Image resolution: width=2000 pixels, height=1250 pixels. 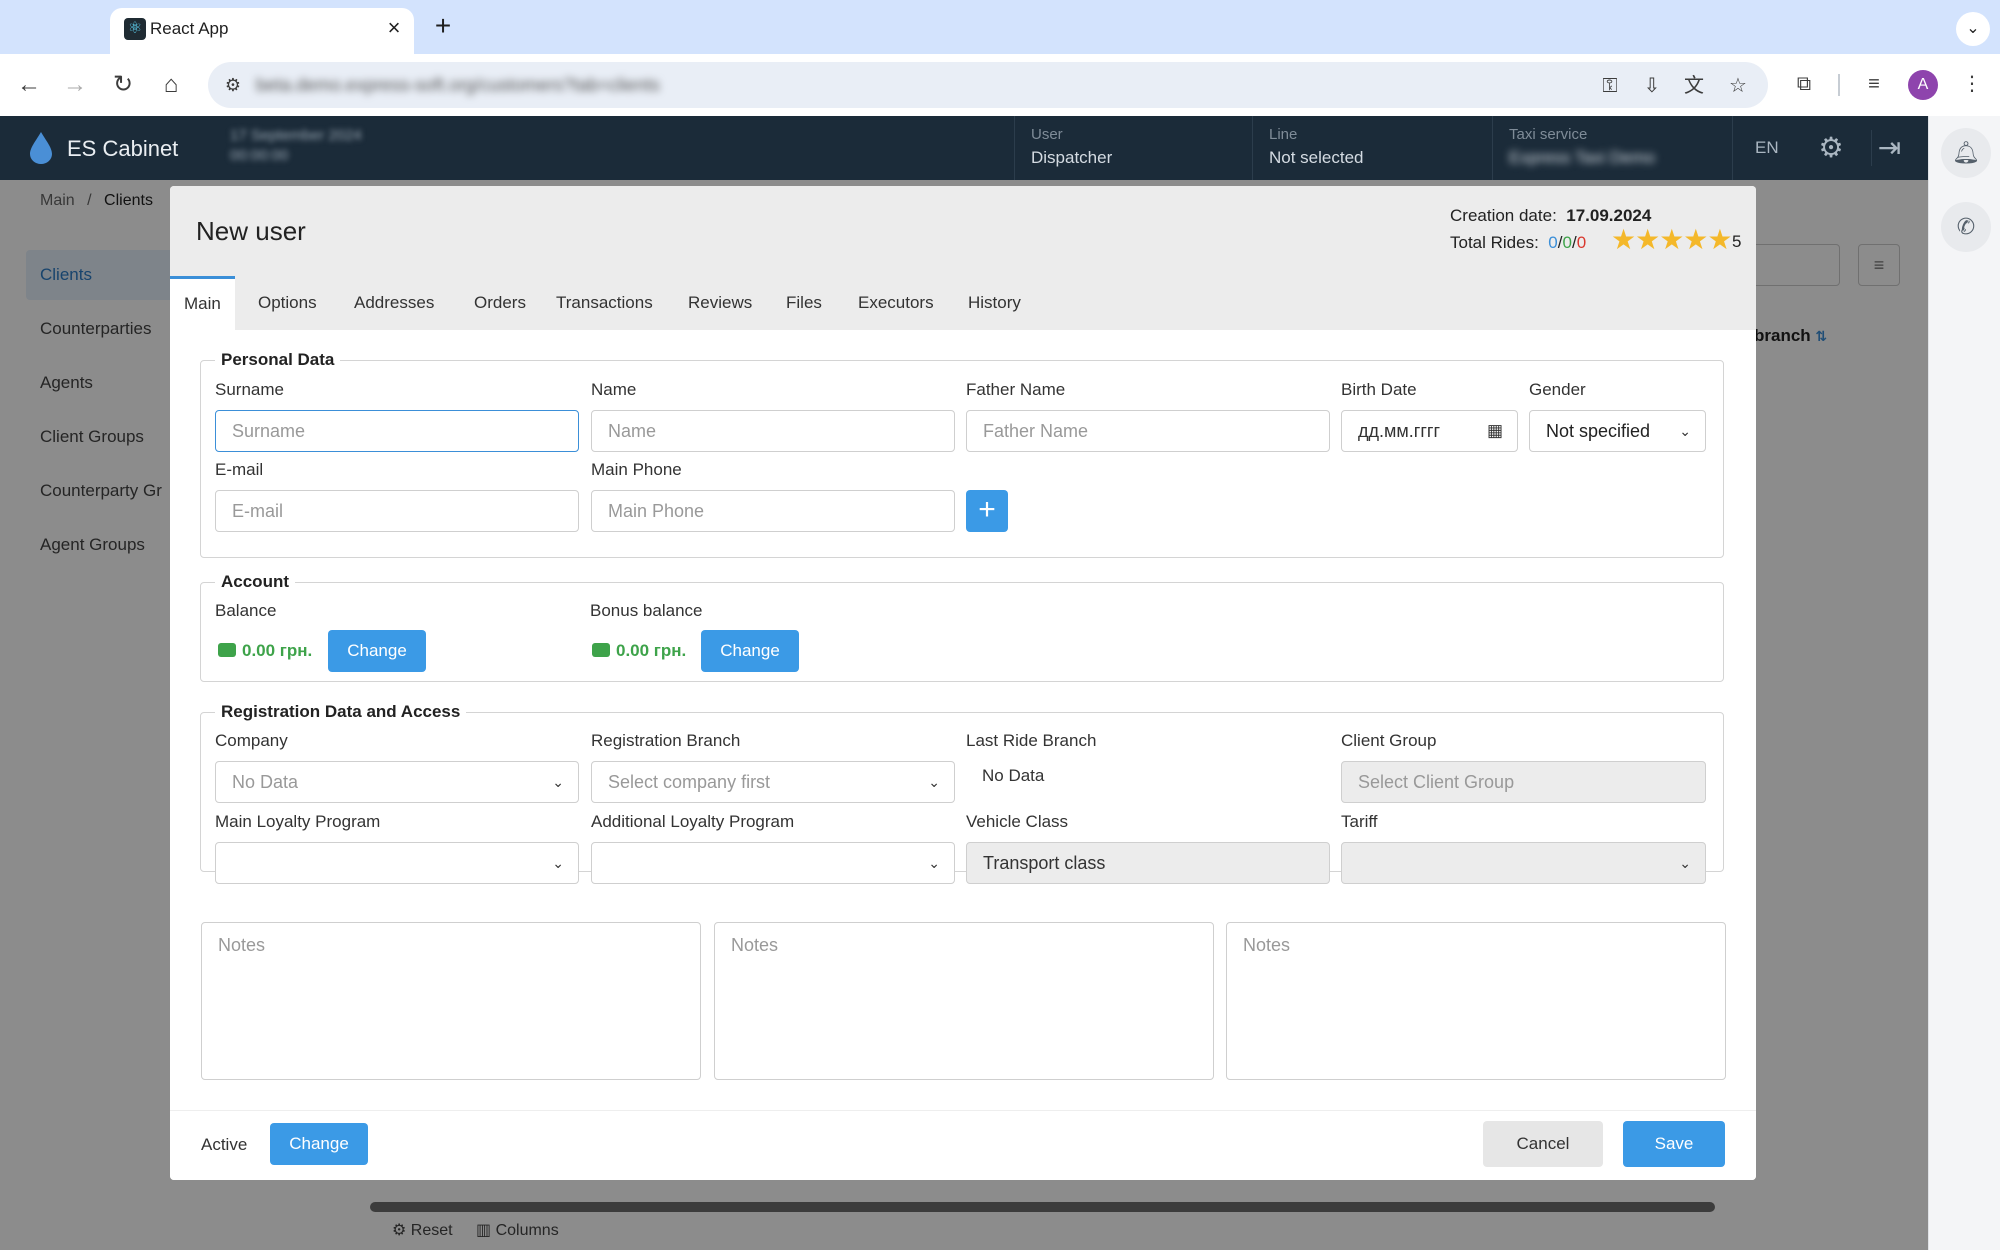 What do you see at coordinates (896, 303) in the screenshot?
I see `tab-executors: Executors` at bounding box center [896, 303].